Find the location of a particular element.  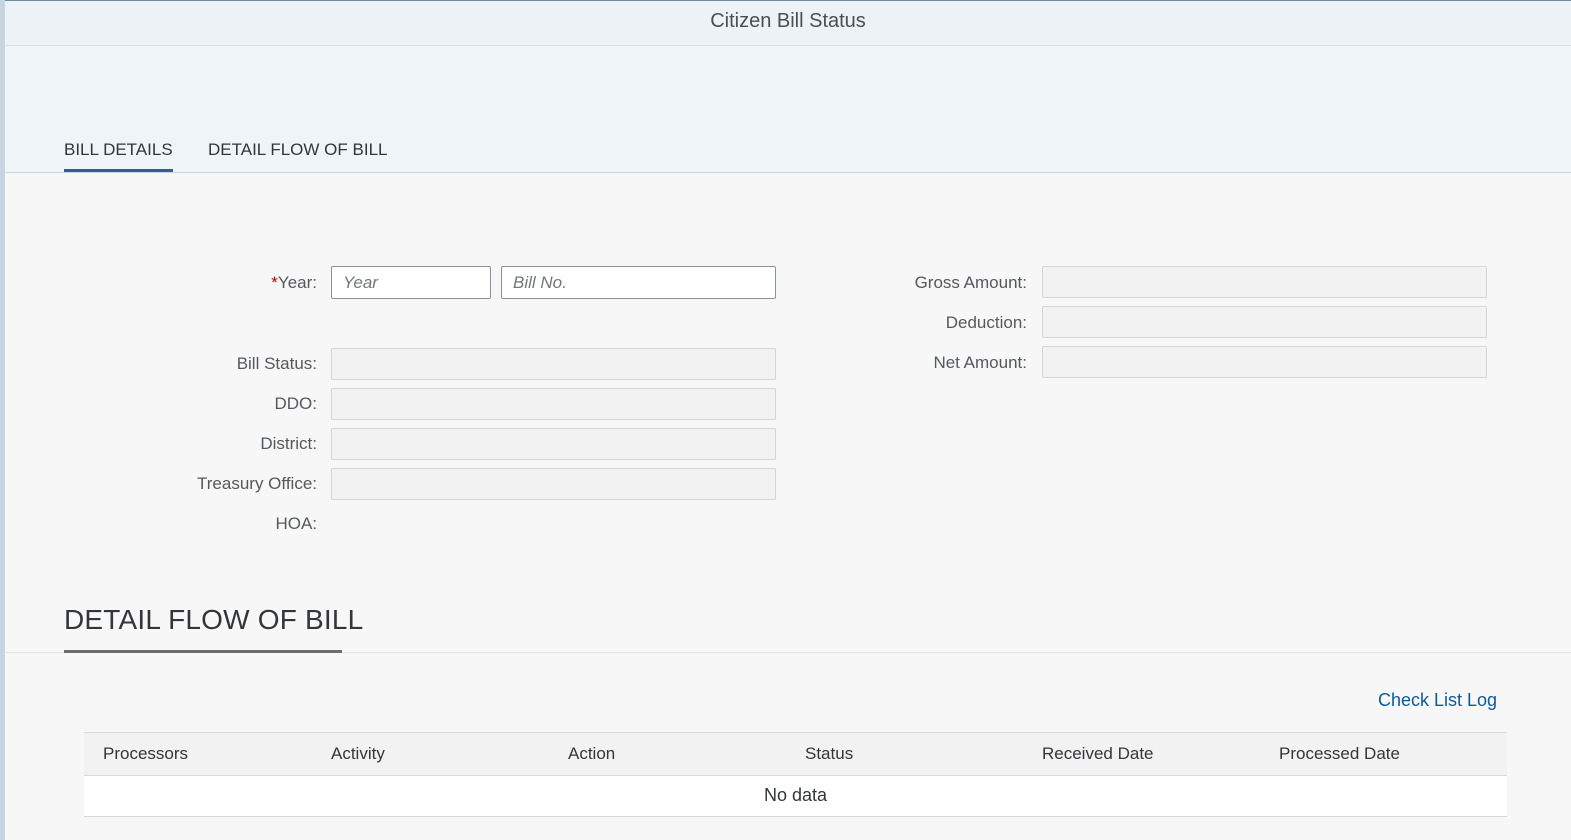

column-header-processors: Processors is located at coordinates (145, 754).